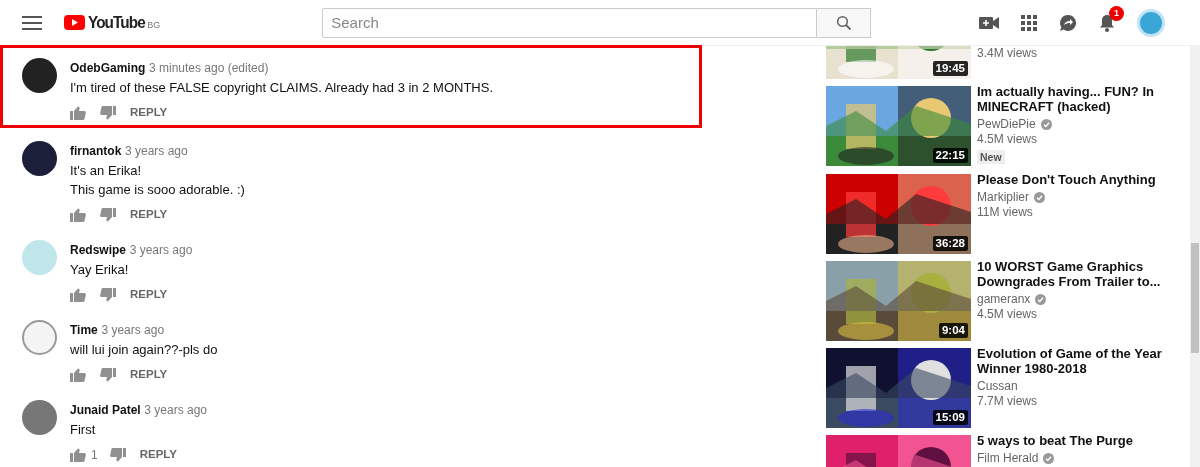  What do you see at coordinates (108, 68) in the screenshot?
I see `comment-author: OdebGaming` at bounding box center [108, 68].